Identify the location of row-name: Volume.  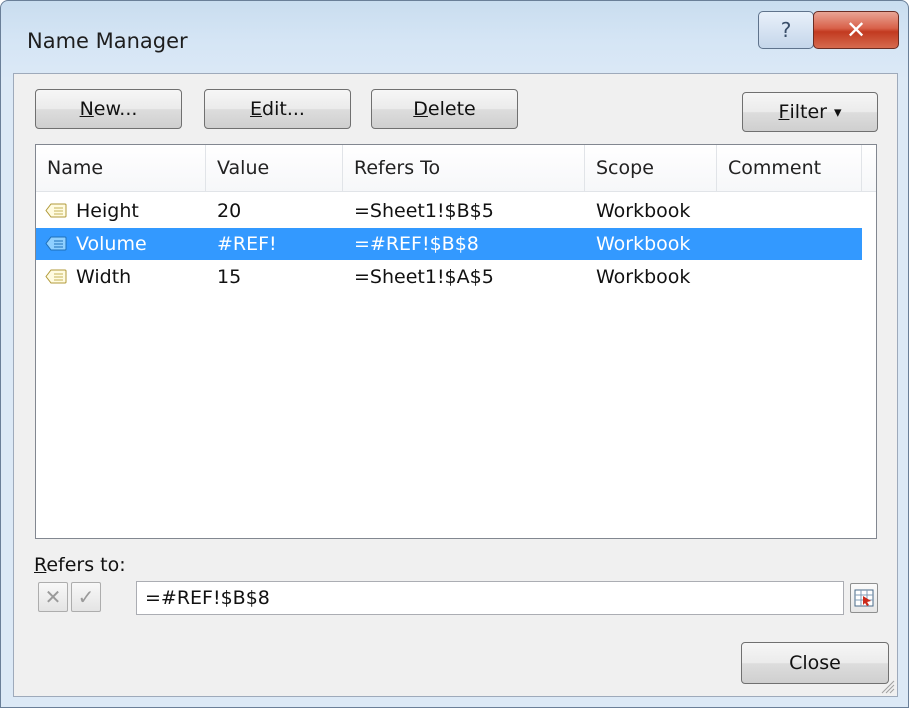
(111, 244).